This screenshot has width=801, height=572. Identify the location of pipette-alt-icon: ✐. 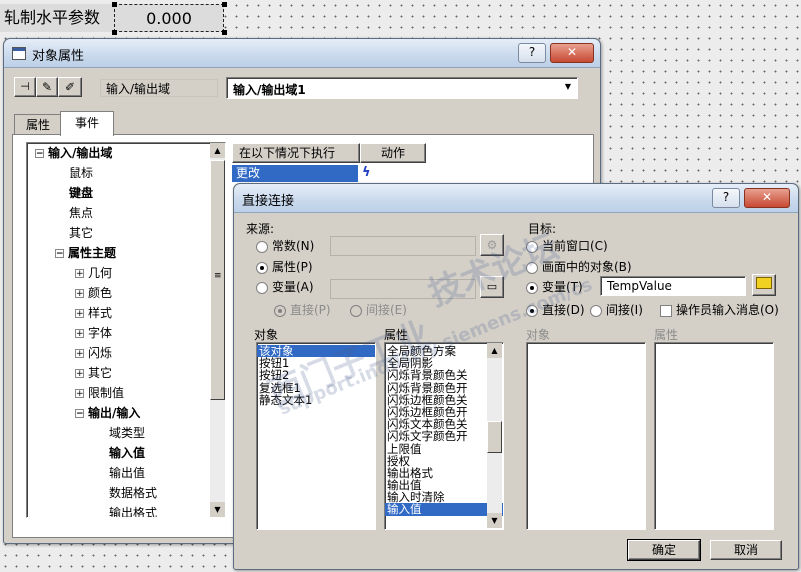
(70, 87).